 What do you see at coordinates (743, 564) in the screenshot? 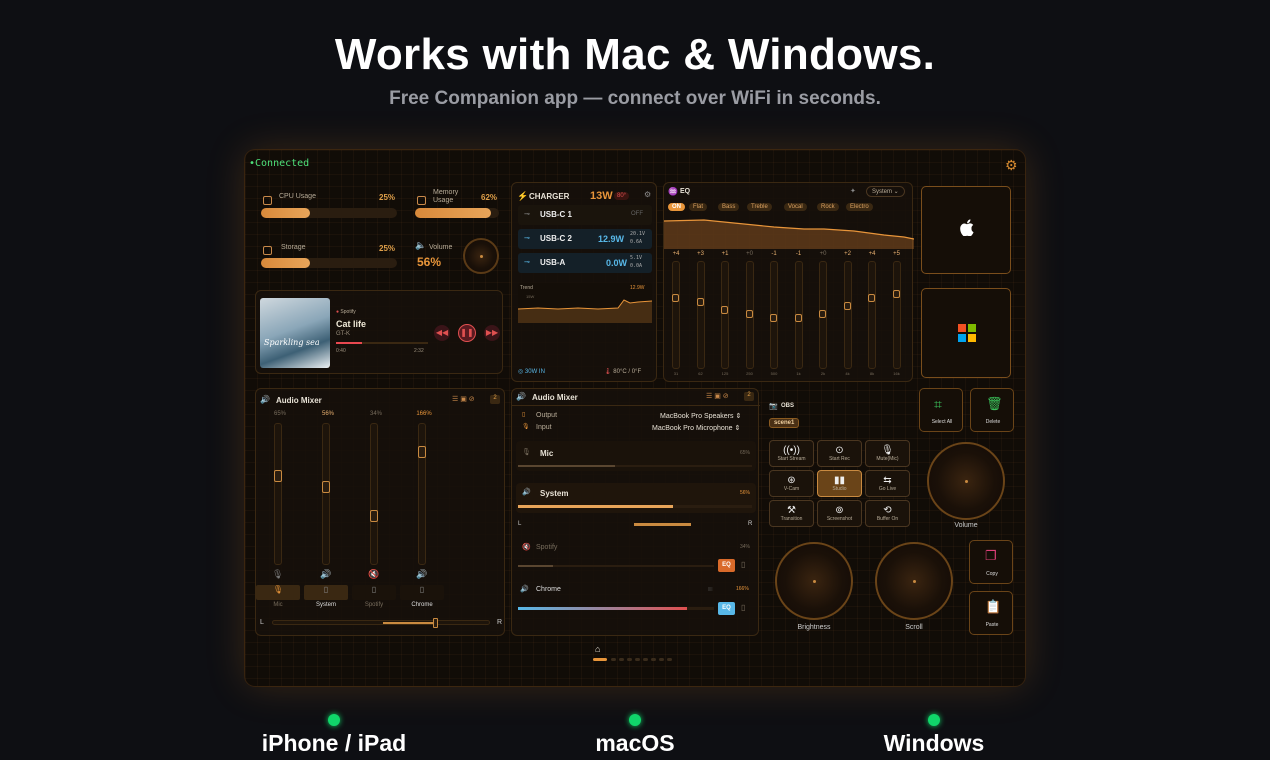
I see `spotify-device-icon: ▯` at bounding box center [743, 564].